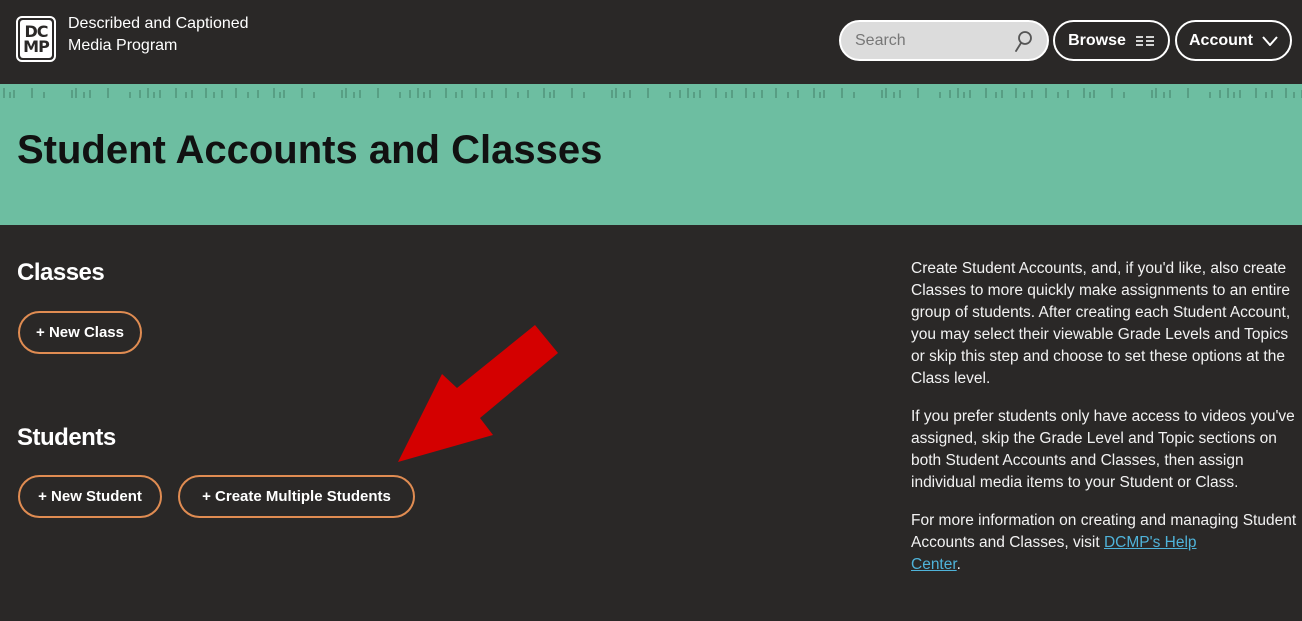 Image resolution: width=1302 pixels, height=621 pixels. I want to click on site-name-line1: Described and Captioned, so click(158, 23).